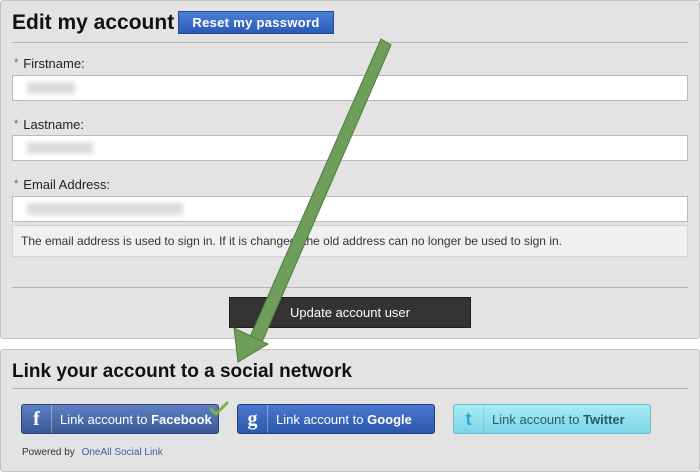  I want to click on link-facebook-button: f Link account to Facebook, so click(120, 419).